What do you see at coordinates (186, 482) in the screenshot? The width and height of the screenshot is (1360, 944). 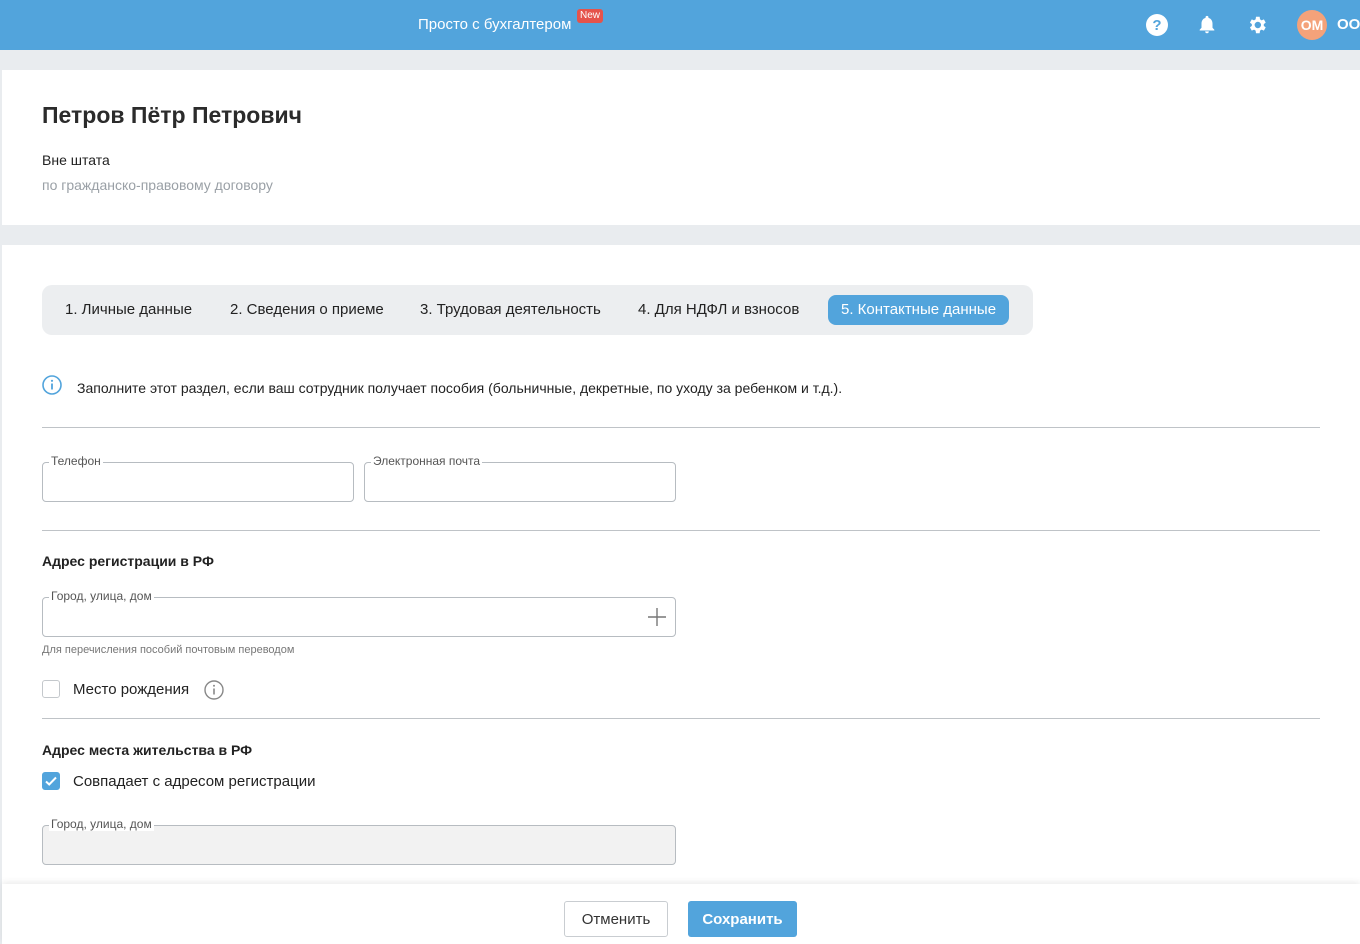 I see `phone-input` at bounding box center [186, 482].